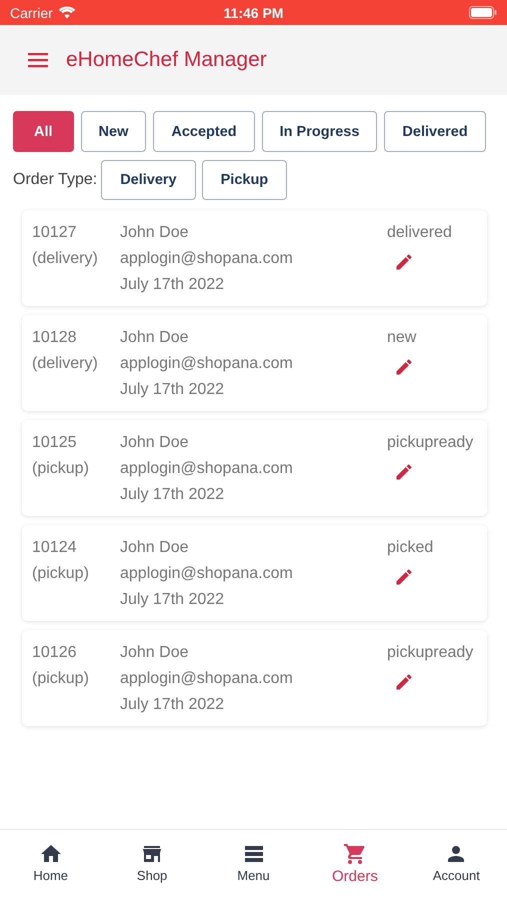  Describe the element at coordinates (435, 131) in the screenshot. I see `status-filter-tab: Delivered` at that location.